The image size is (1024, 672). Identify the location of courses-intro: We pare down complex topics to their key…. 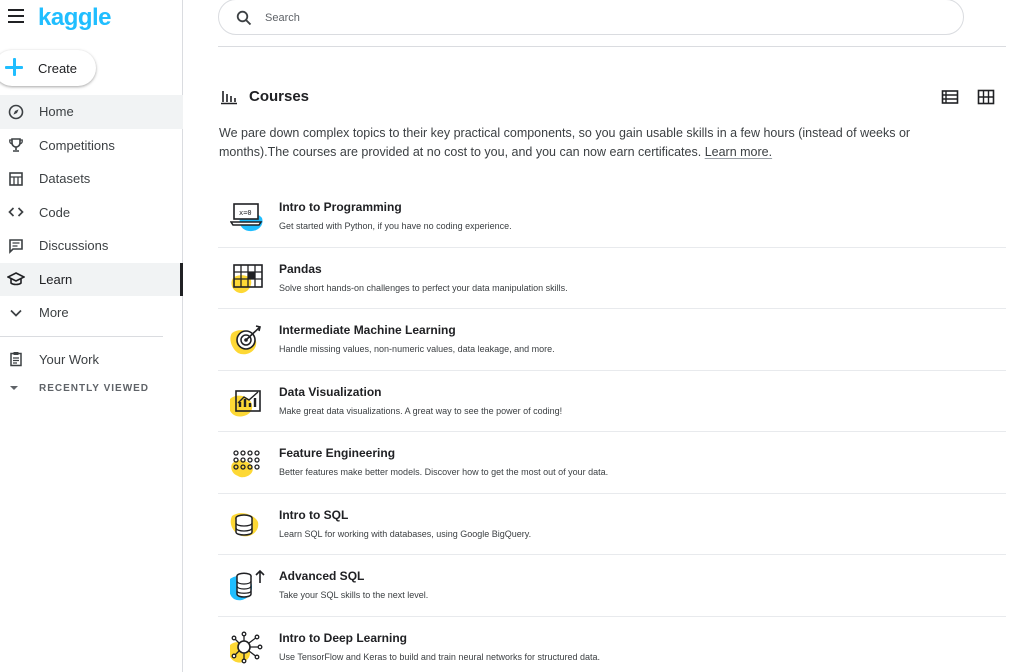
(589, 143).